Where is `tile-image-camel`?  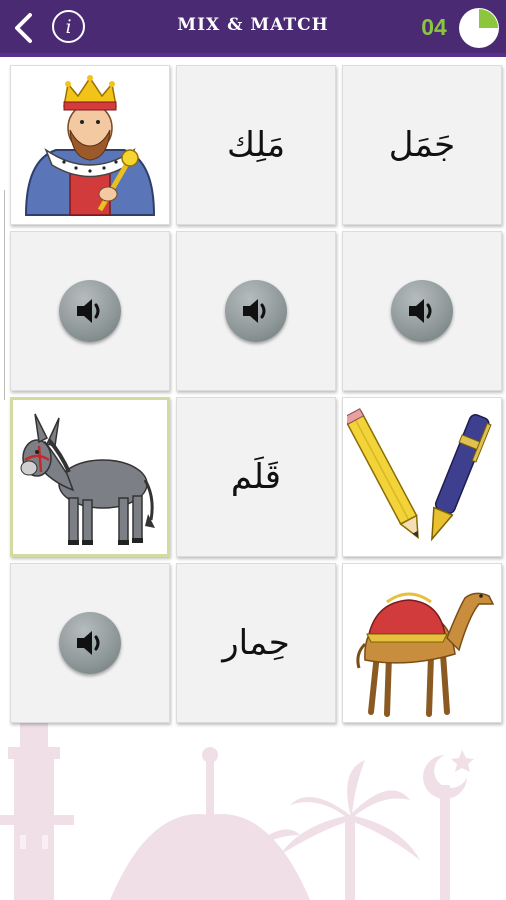
tile-image-camel is located at coordinates (422, 643).